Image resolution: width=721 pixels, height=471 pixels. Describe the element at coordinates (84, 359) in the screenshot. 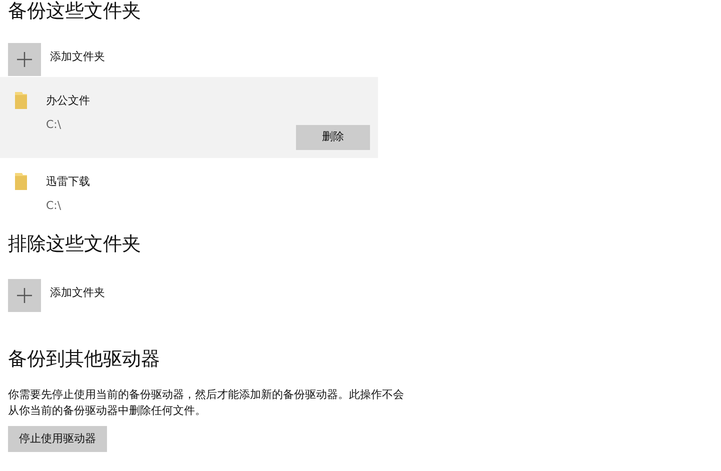

I see `section-heading: 备份到其他驱动器` at that location.